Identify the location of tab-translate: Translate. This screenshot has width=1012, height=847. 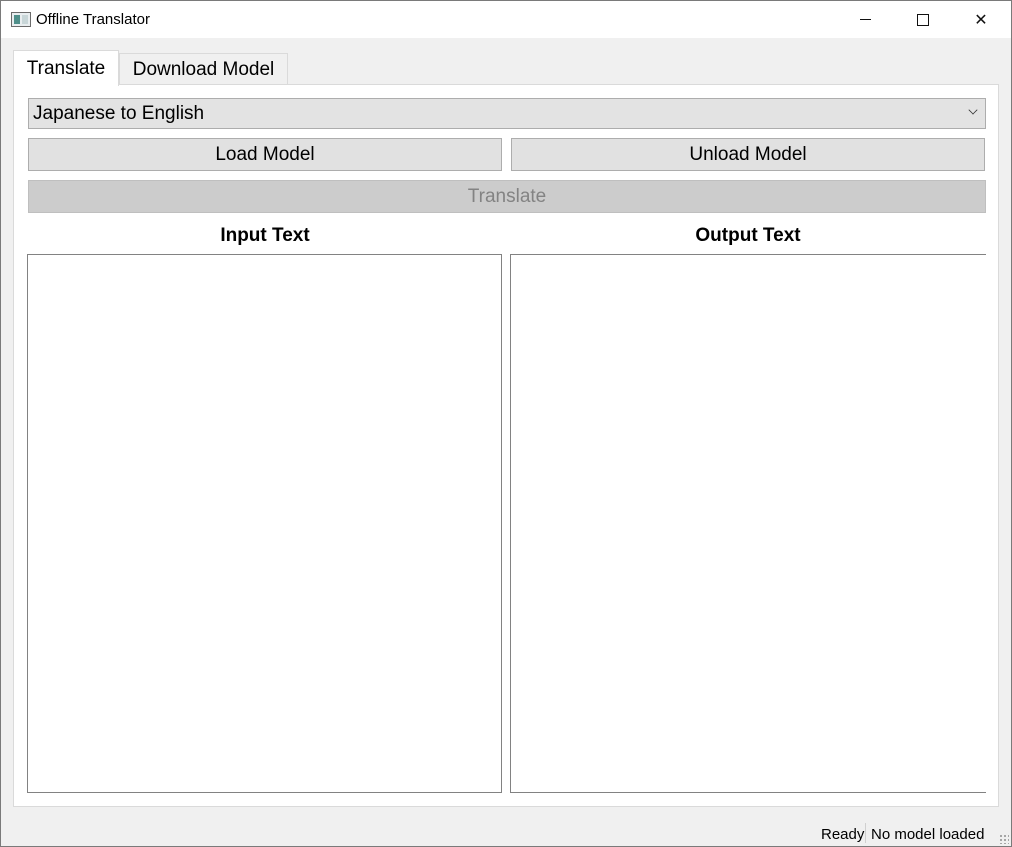
(66, 68).